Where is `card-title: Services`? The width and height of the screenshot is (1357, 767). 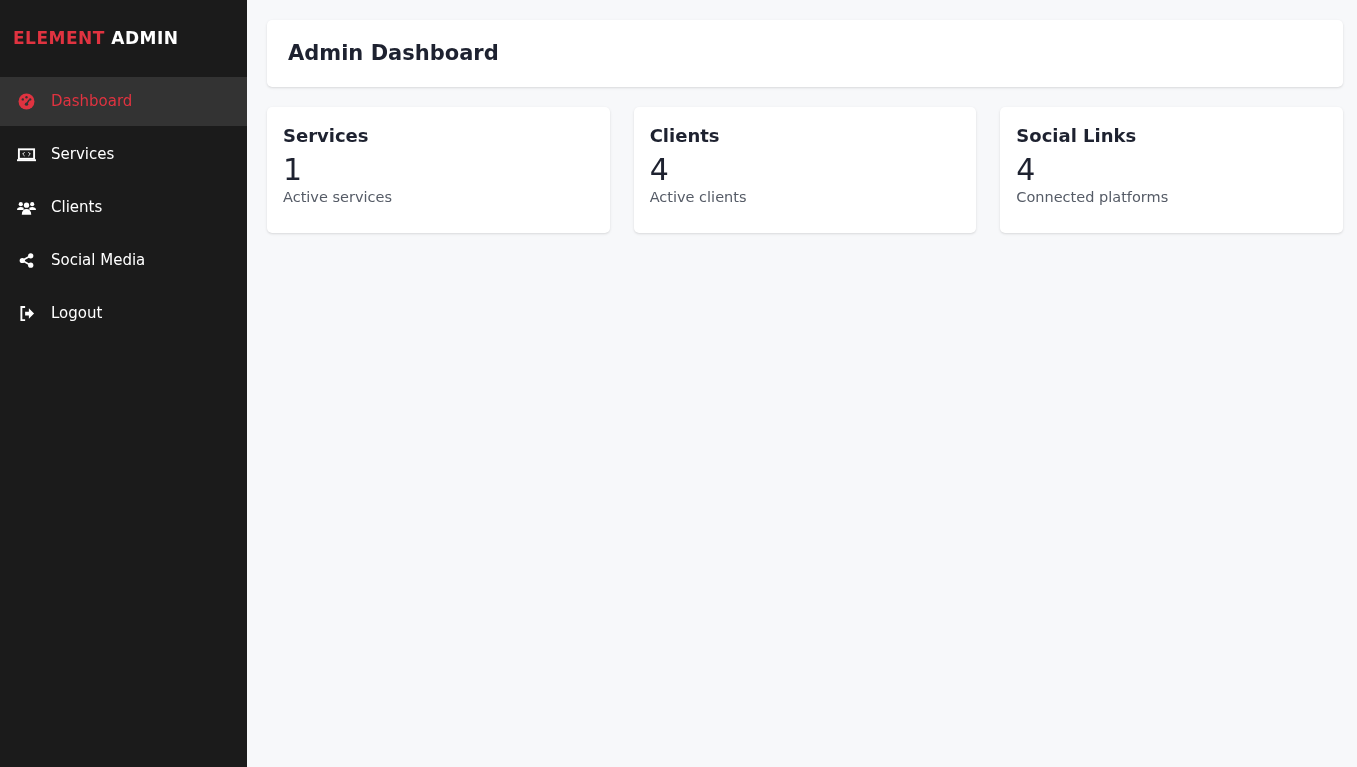
card-title: Services is located at coordinates (326, 136).